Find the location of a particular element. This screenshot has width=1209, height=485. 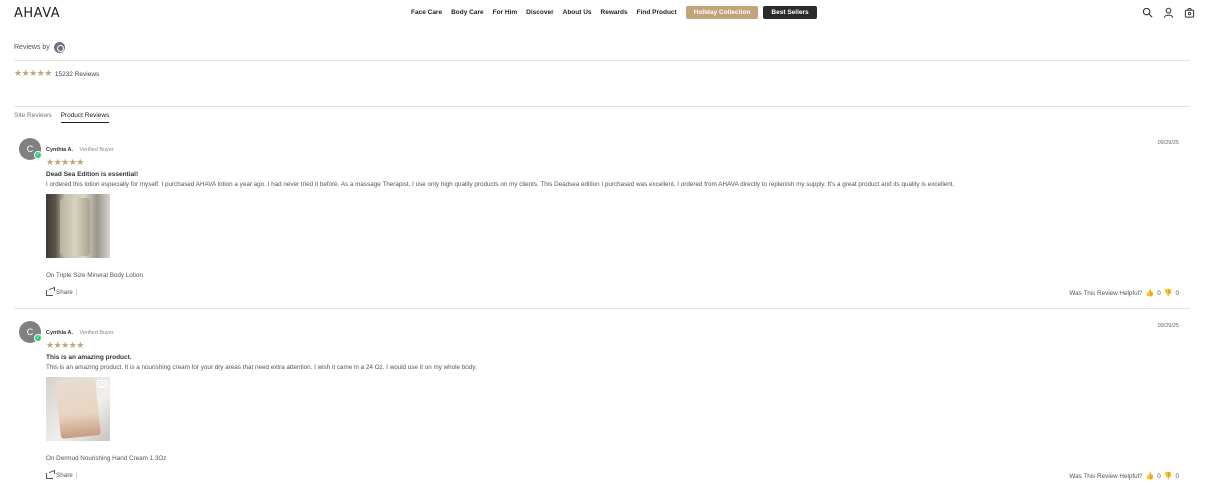

header-icons is located at coordinates (1168, 12).